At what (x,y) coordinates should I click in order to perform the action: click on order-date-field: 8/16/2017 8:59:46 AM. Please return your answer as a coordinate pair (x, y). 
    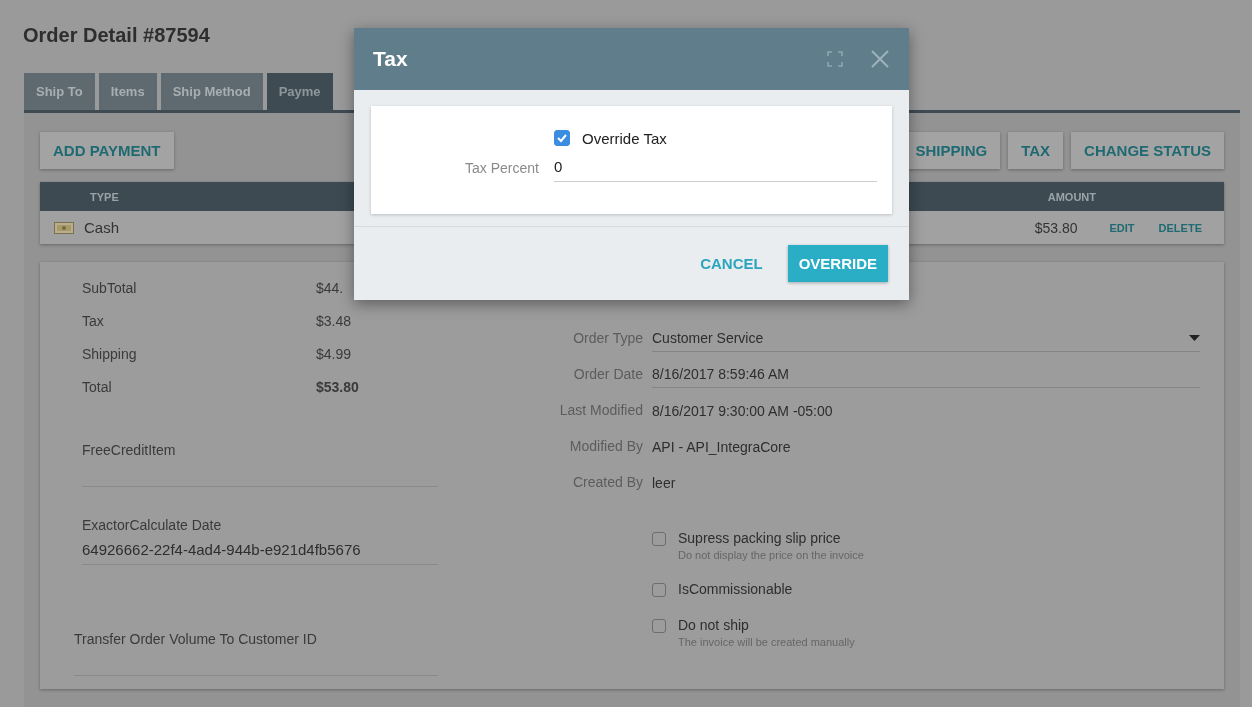
    Looking at the image, I should click on (926, 377).